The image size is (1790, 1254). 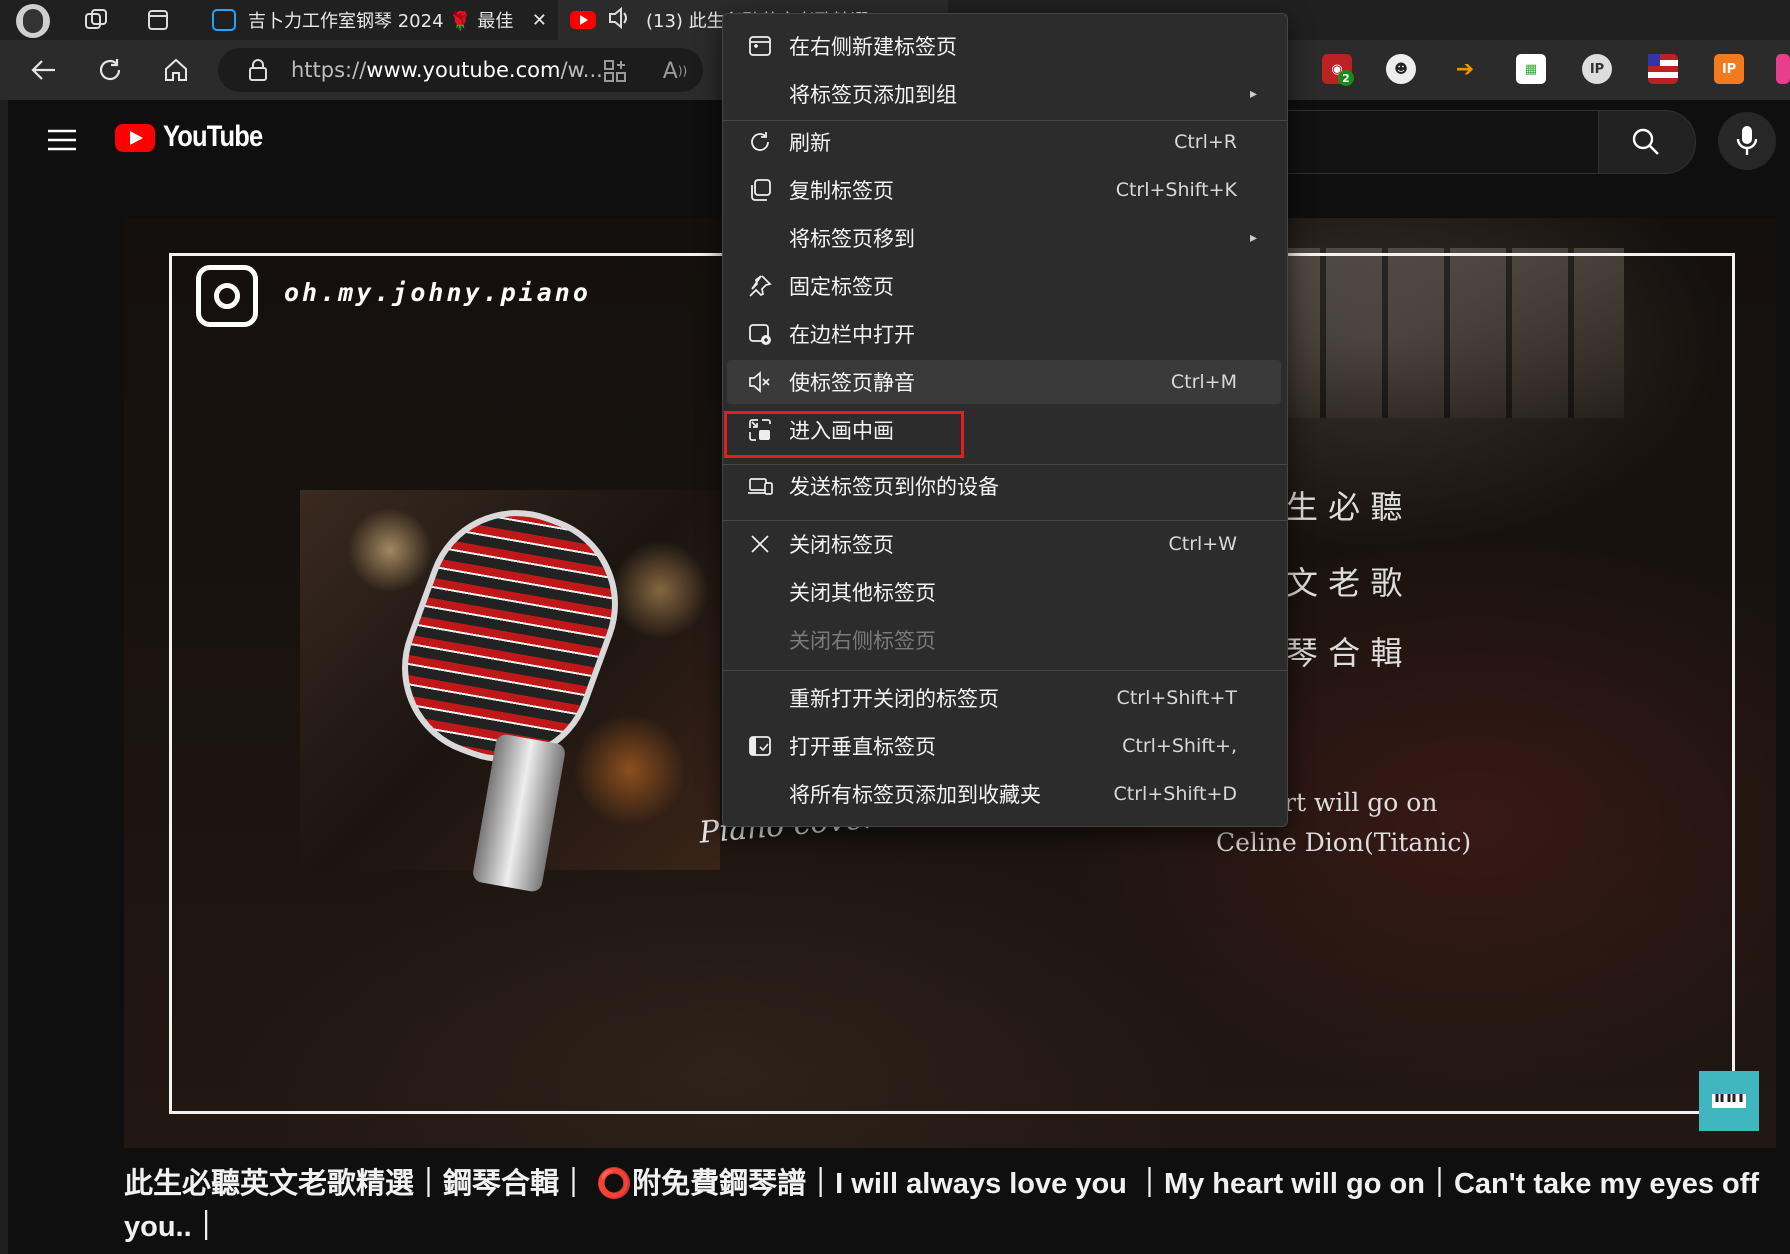 What do you see at coordinates (1346, 78) in the screenshot?
I see `extension-badge: 2` at bounding box center [1346, 78].